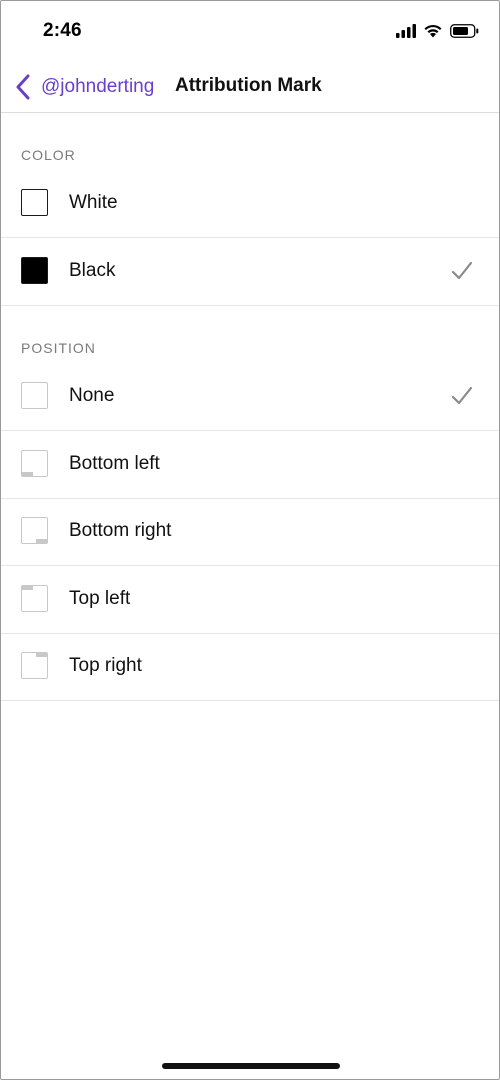  I want to click on position-option-none: None, so click(250, 397).